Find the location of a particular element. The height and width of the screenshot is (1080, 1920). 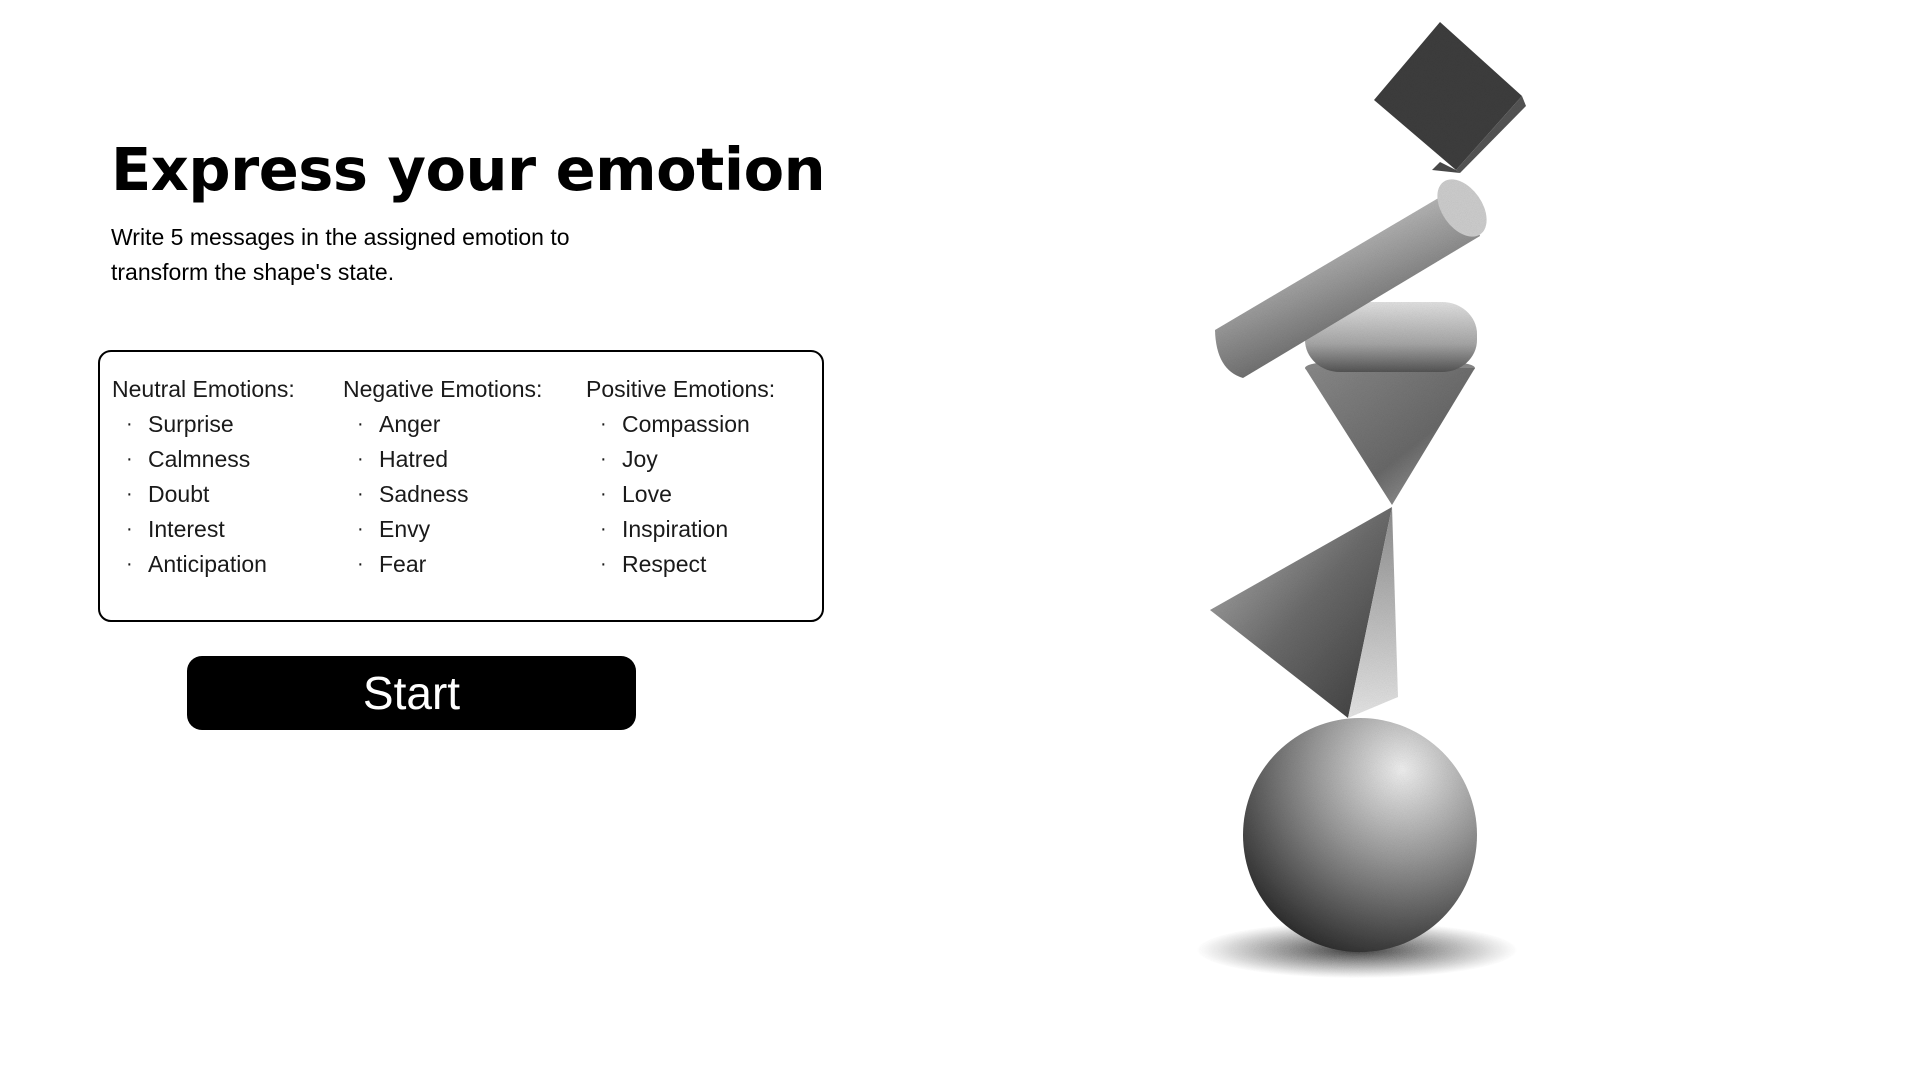

list-item: Compassion is located at coordinates (696, 424).